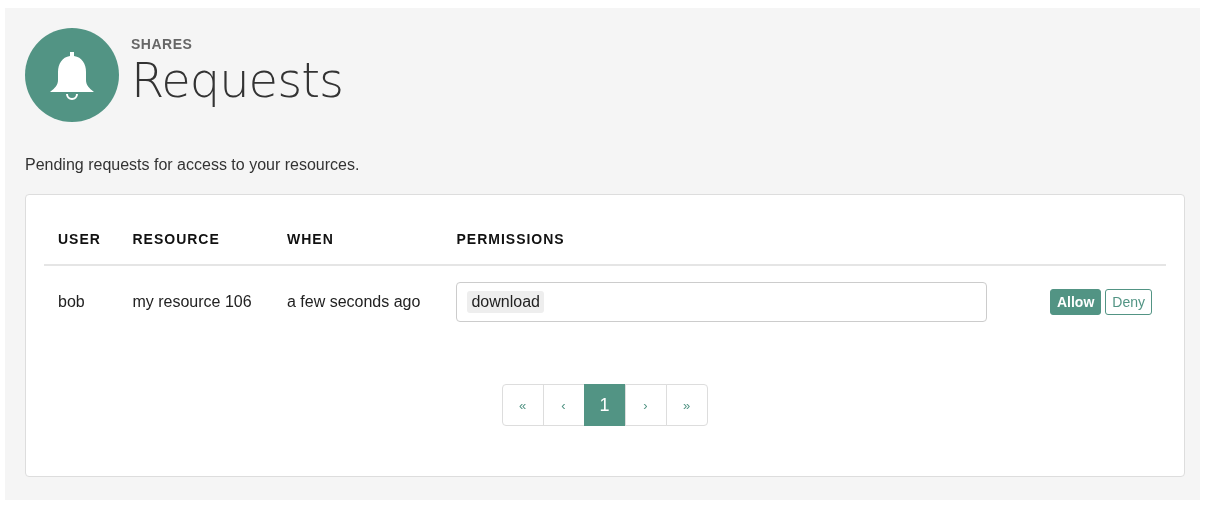 The width and height of the screenshot is (1209, 508). I want to click on table-cell: my resource 106, so click(195, 301).